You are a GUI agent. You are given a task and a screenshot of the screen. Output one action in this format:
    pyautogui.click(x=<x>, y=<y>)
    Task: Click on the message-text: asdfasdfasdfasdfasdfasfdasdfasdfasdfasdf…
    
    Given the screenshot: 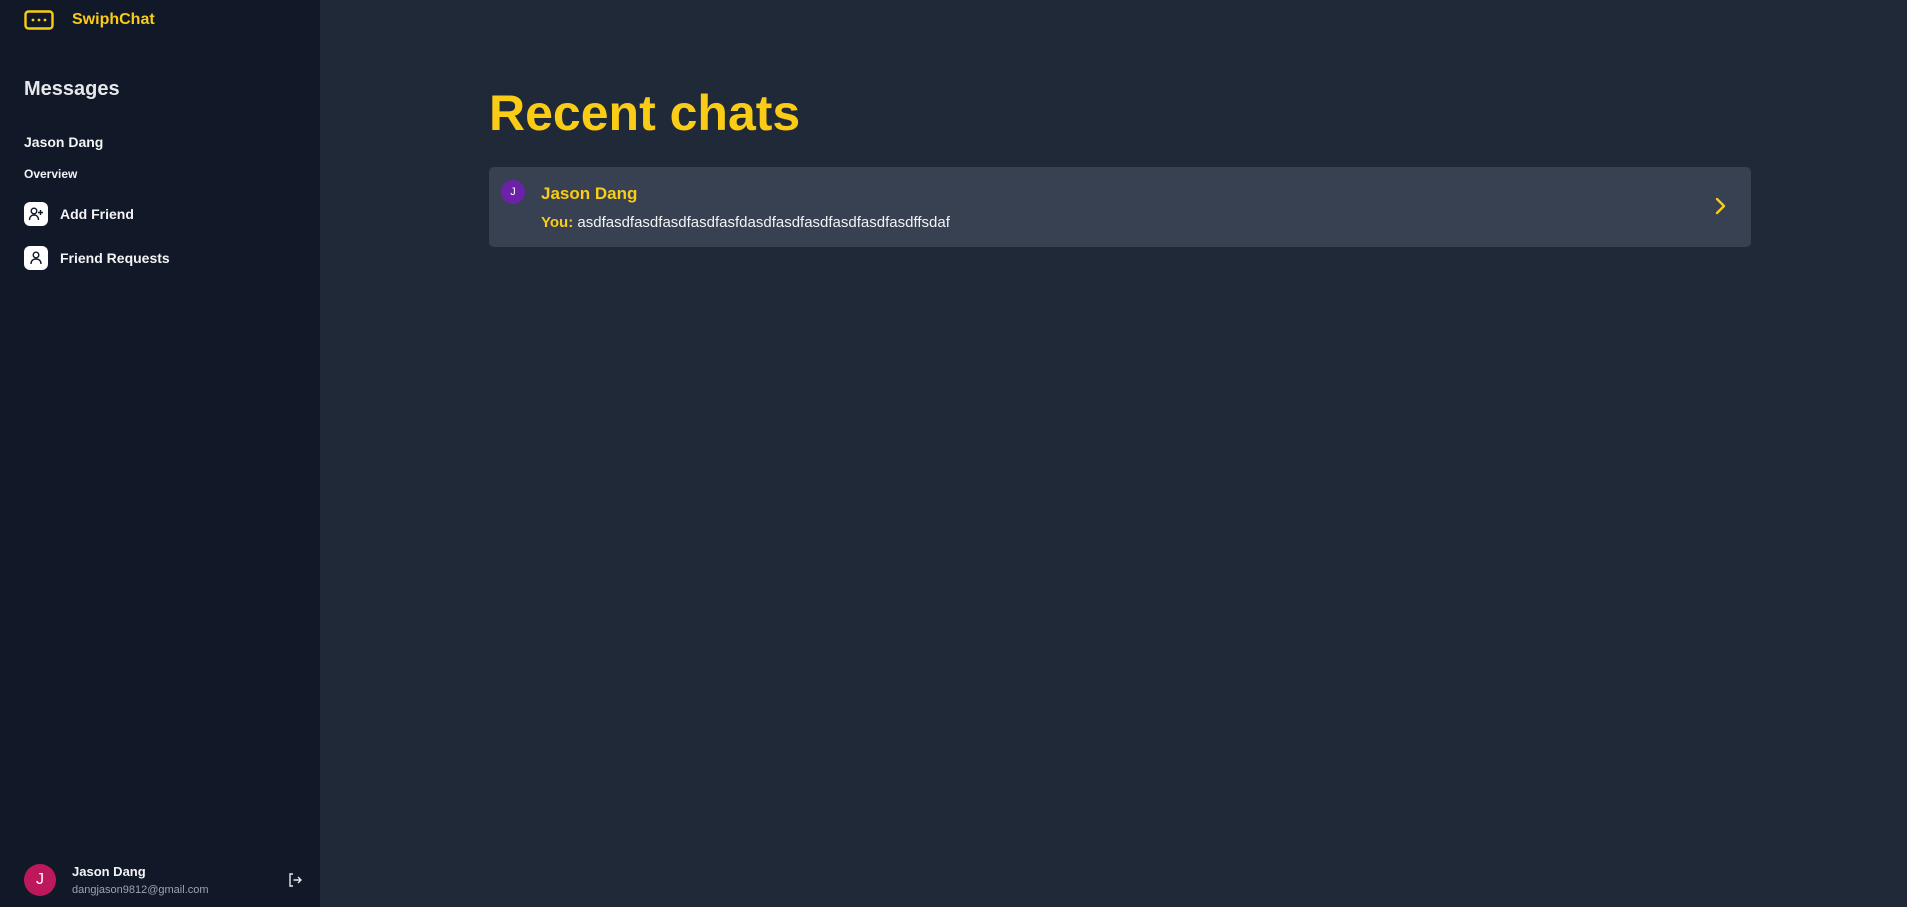 What is the action you would take?
    pyautogui.click(x=763, y=222)
    